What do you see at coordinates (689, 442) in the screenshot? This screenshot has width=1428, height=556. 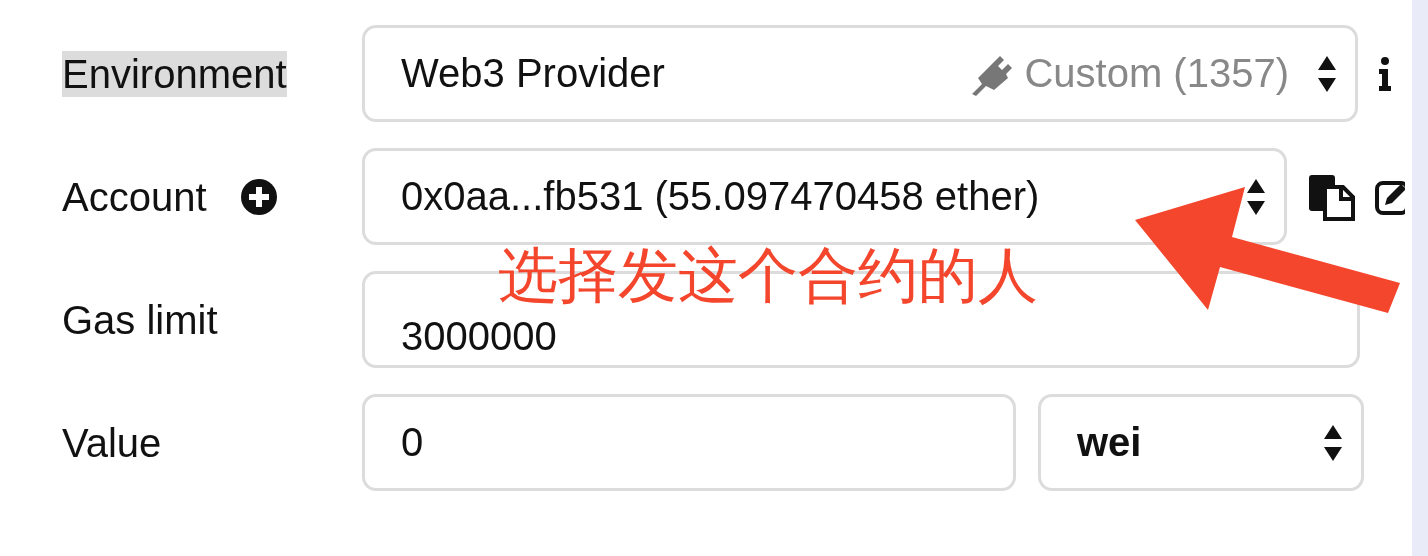 I see `value-input: 0` at bounding box center [689, 442].